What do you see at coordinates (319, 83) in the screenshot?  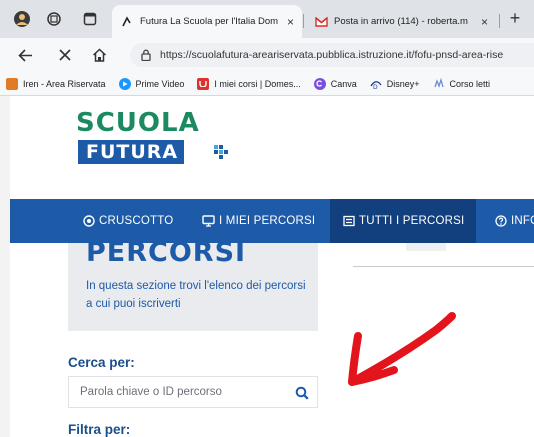 I see `canva-icon` at bounding box center [319, 83].